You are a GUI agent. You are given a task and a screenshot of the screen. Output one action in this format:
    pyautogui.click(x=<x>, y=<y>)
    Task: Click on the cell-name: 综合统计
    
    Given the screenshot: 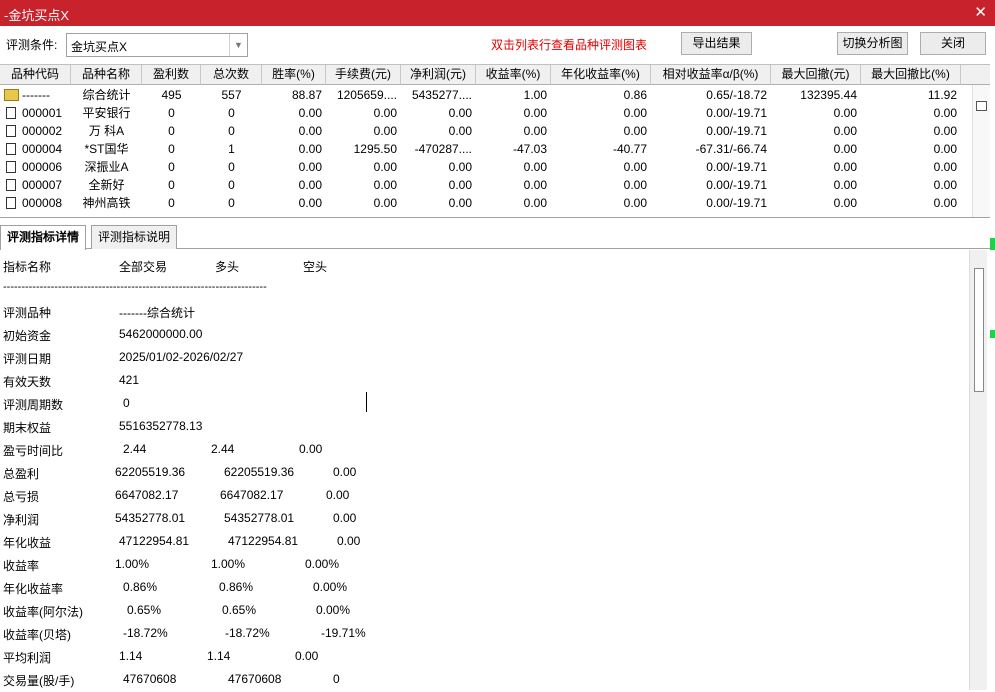 What is the action you would take?
    pyautogui.click(x=106, y=95)
    